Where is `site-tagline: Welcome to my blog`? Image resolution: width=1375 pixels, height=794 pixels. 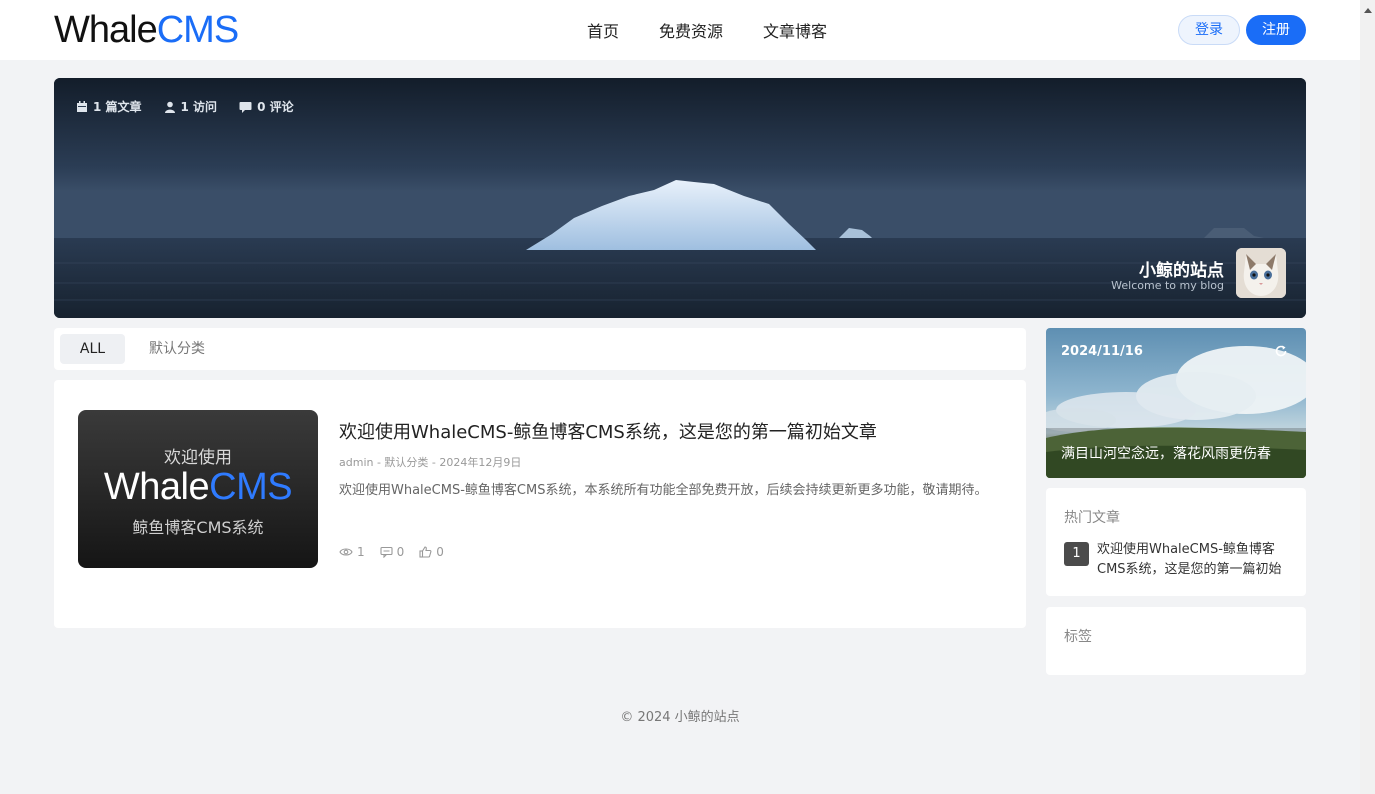 site-tagline: Welcome to my blog is located at coordinates (1167, 285).